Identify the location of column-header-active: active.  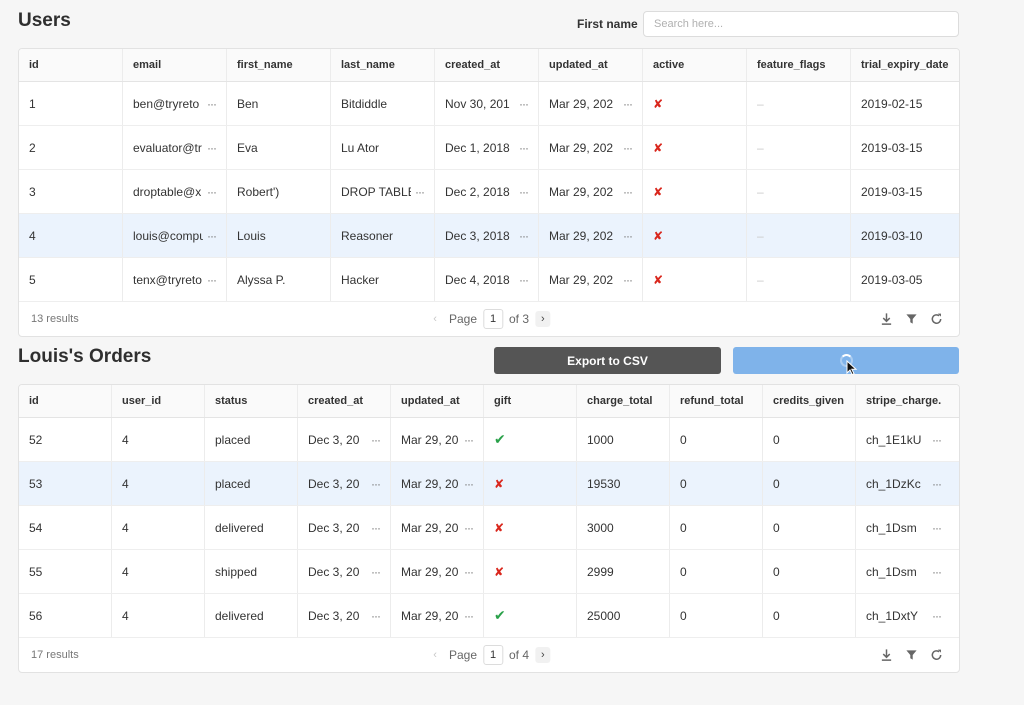
(695, 65).